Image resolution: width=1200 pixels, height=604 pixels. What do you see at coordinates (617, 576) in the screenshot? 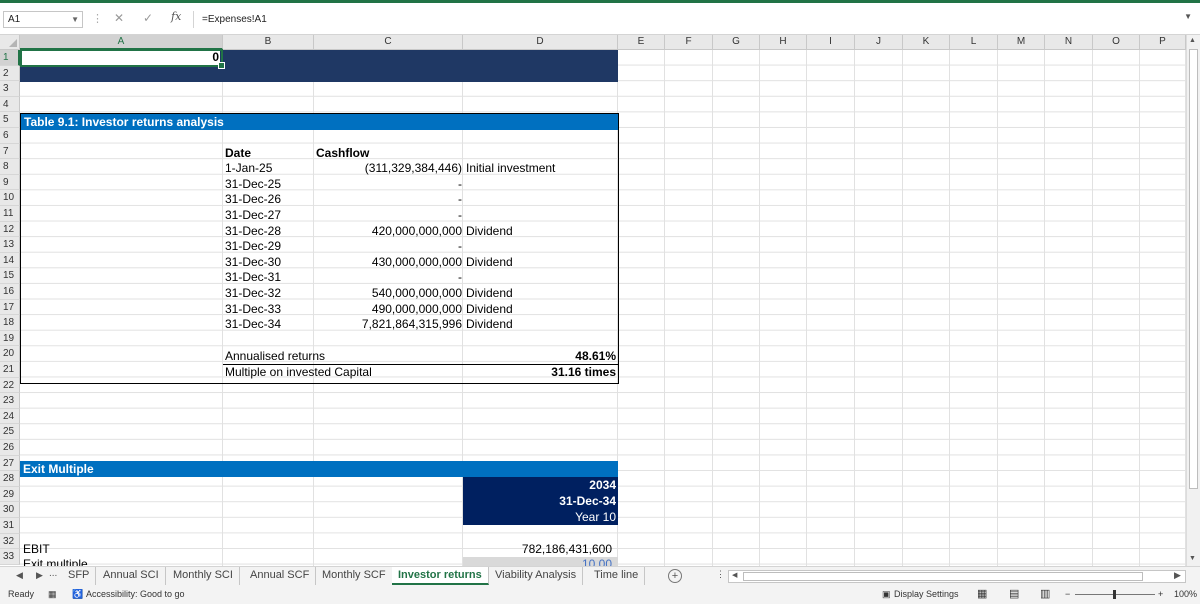
I see `sheet-tab: Time line` at bounding box center [617, 576].